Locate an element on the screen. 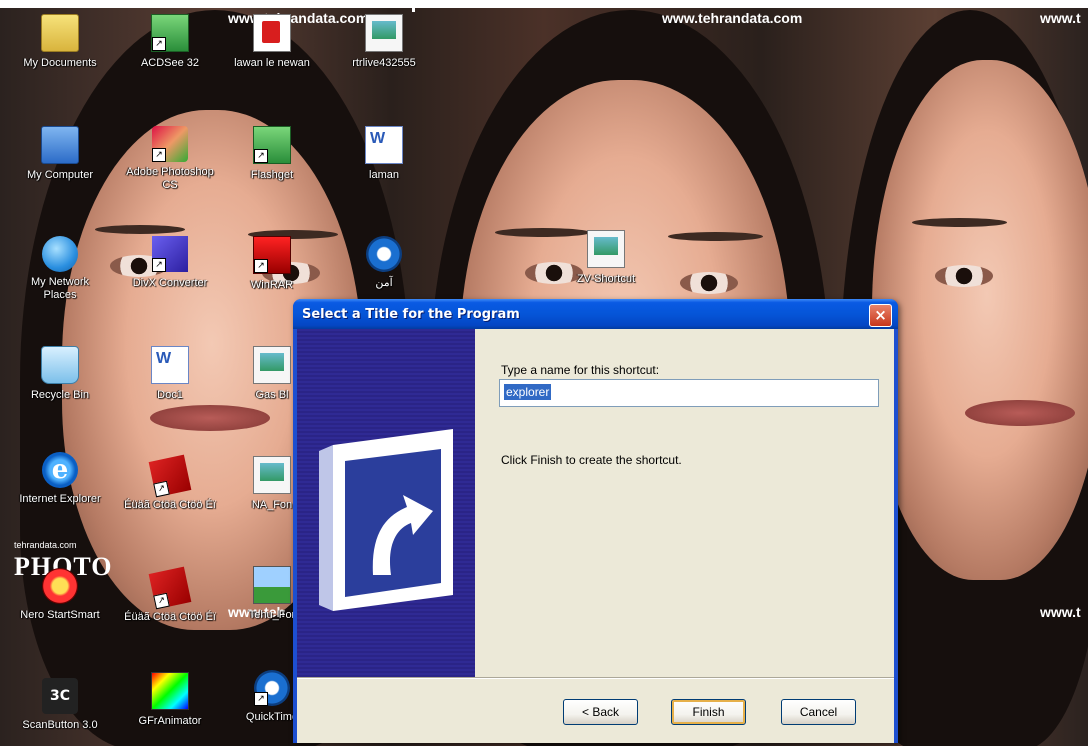  desktop-icon-scanbutton: 3C ScanButton 3.0 is located at coordinates (60, 705).